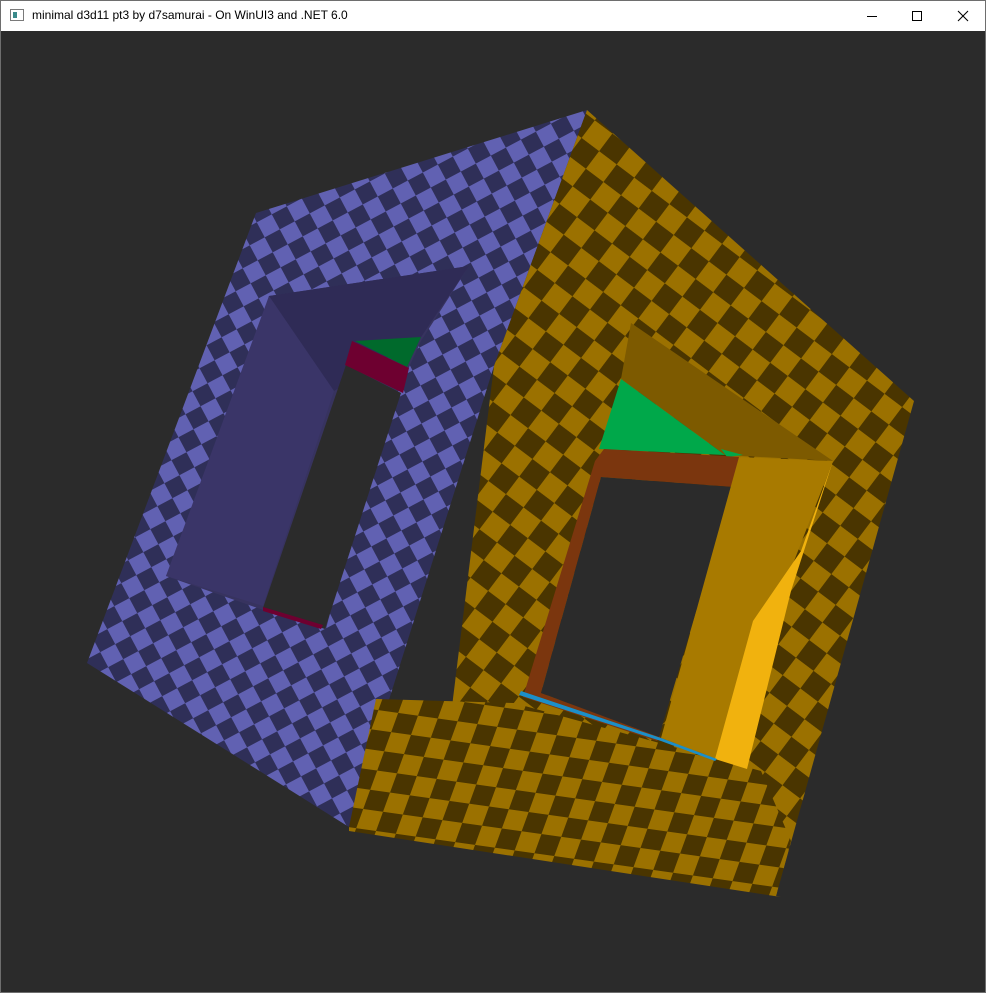  I want to click on minimize-button, so click(872, 16).